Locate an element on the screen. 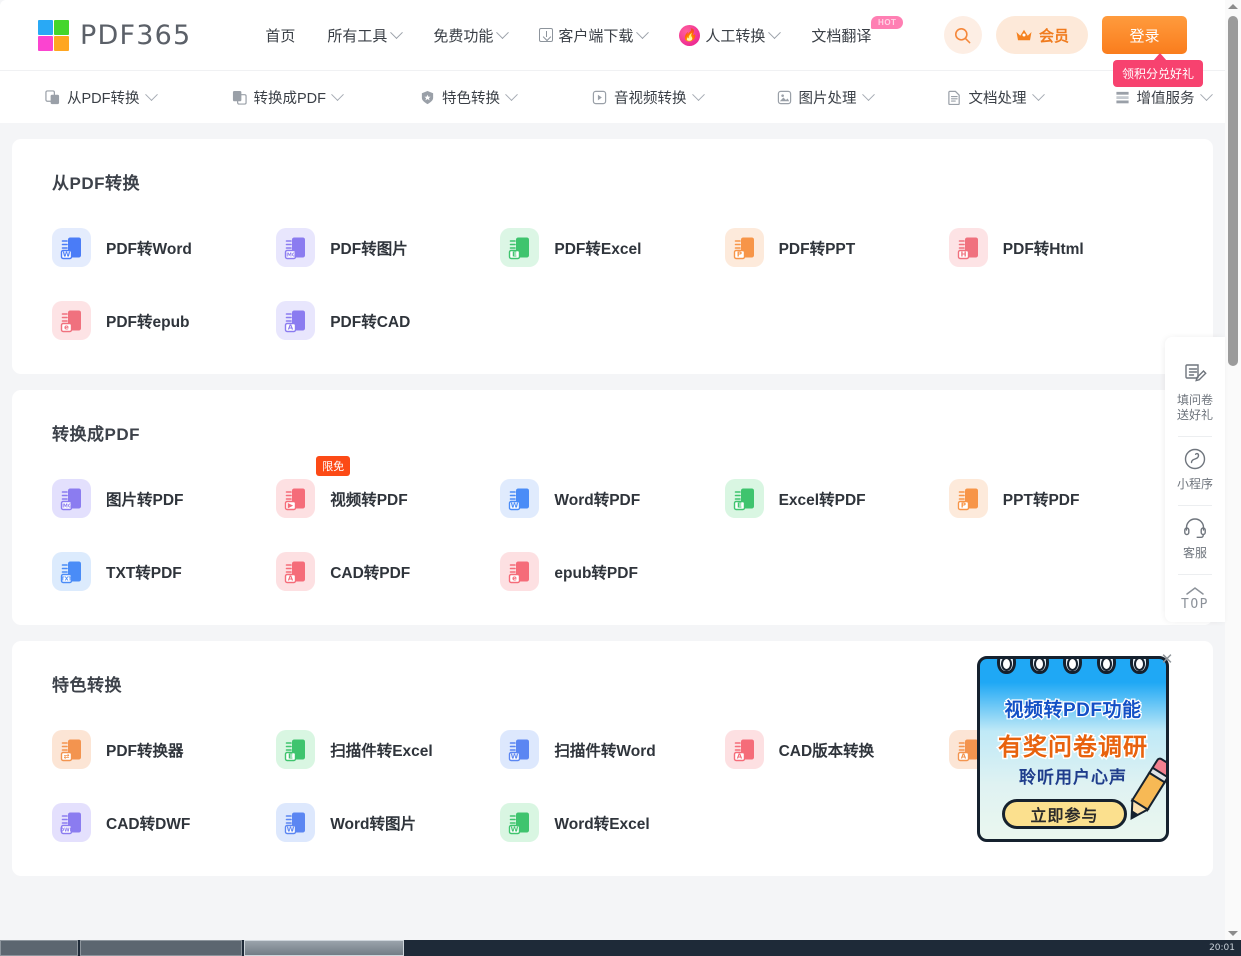 This screenshot has height=956, width=1241. tool-item: E Excel转PDF is located at coordinates (836, 498).